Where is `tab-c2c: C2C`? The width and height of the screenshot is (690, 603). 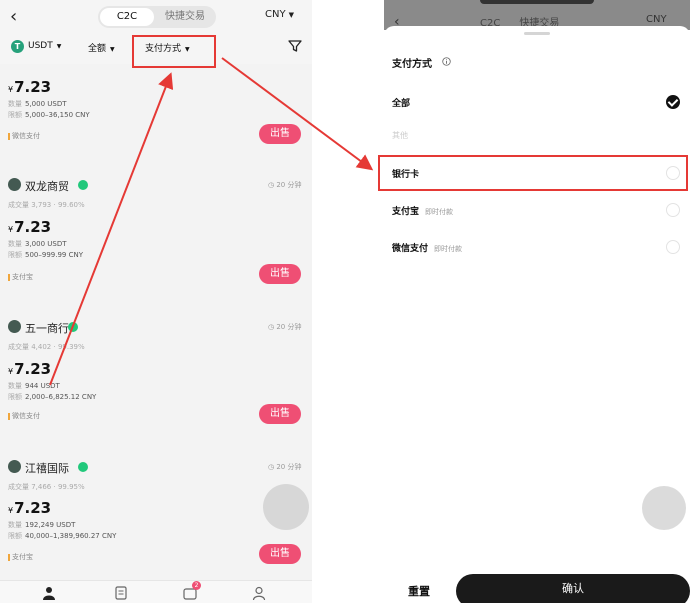
tab-c2c: C2C is located at coordinates (127, 17).